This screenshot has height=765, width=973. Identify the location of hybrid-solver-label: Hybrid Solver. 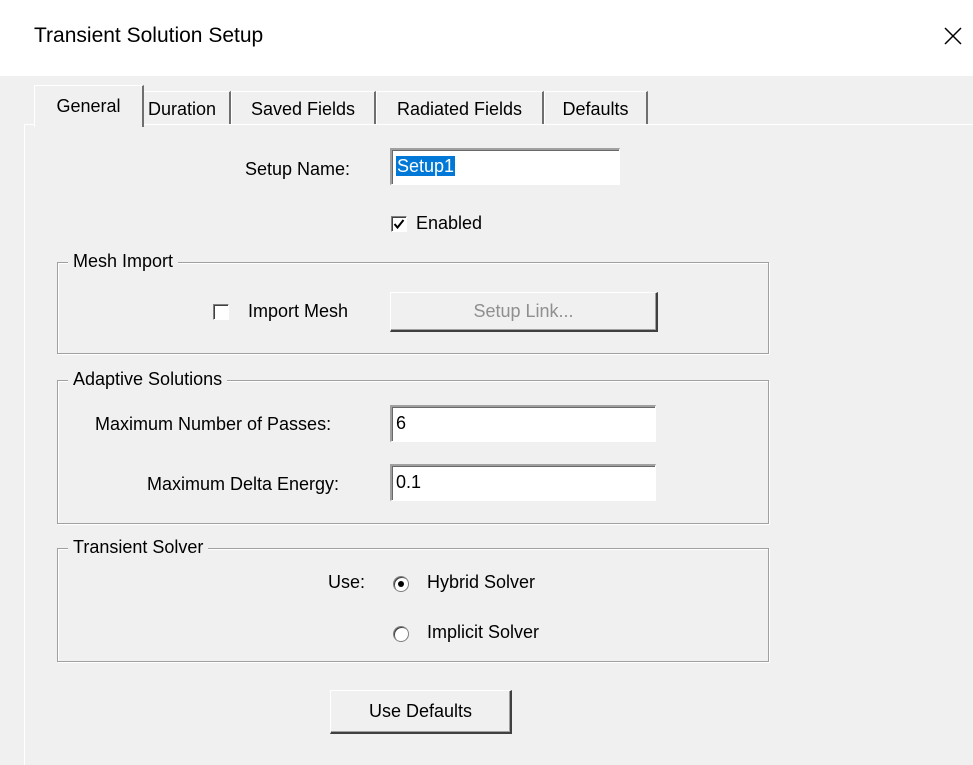
(481, 582).